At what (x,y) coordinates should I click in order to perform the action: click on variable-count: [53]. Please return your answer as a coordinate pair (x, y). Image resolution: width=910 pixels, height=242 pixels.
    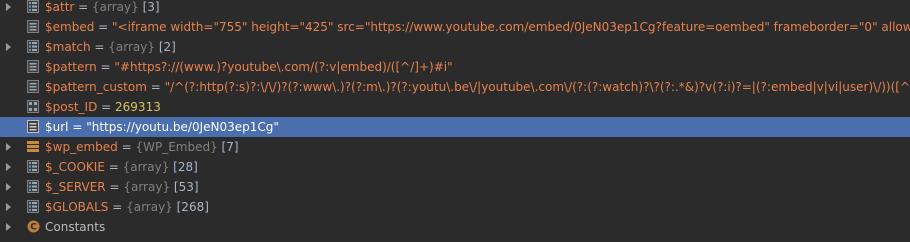
    Looking at the image, I should click on (184, 187).